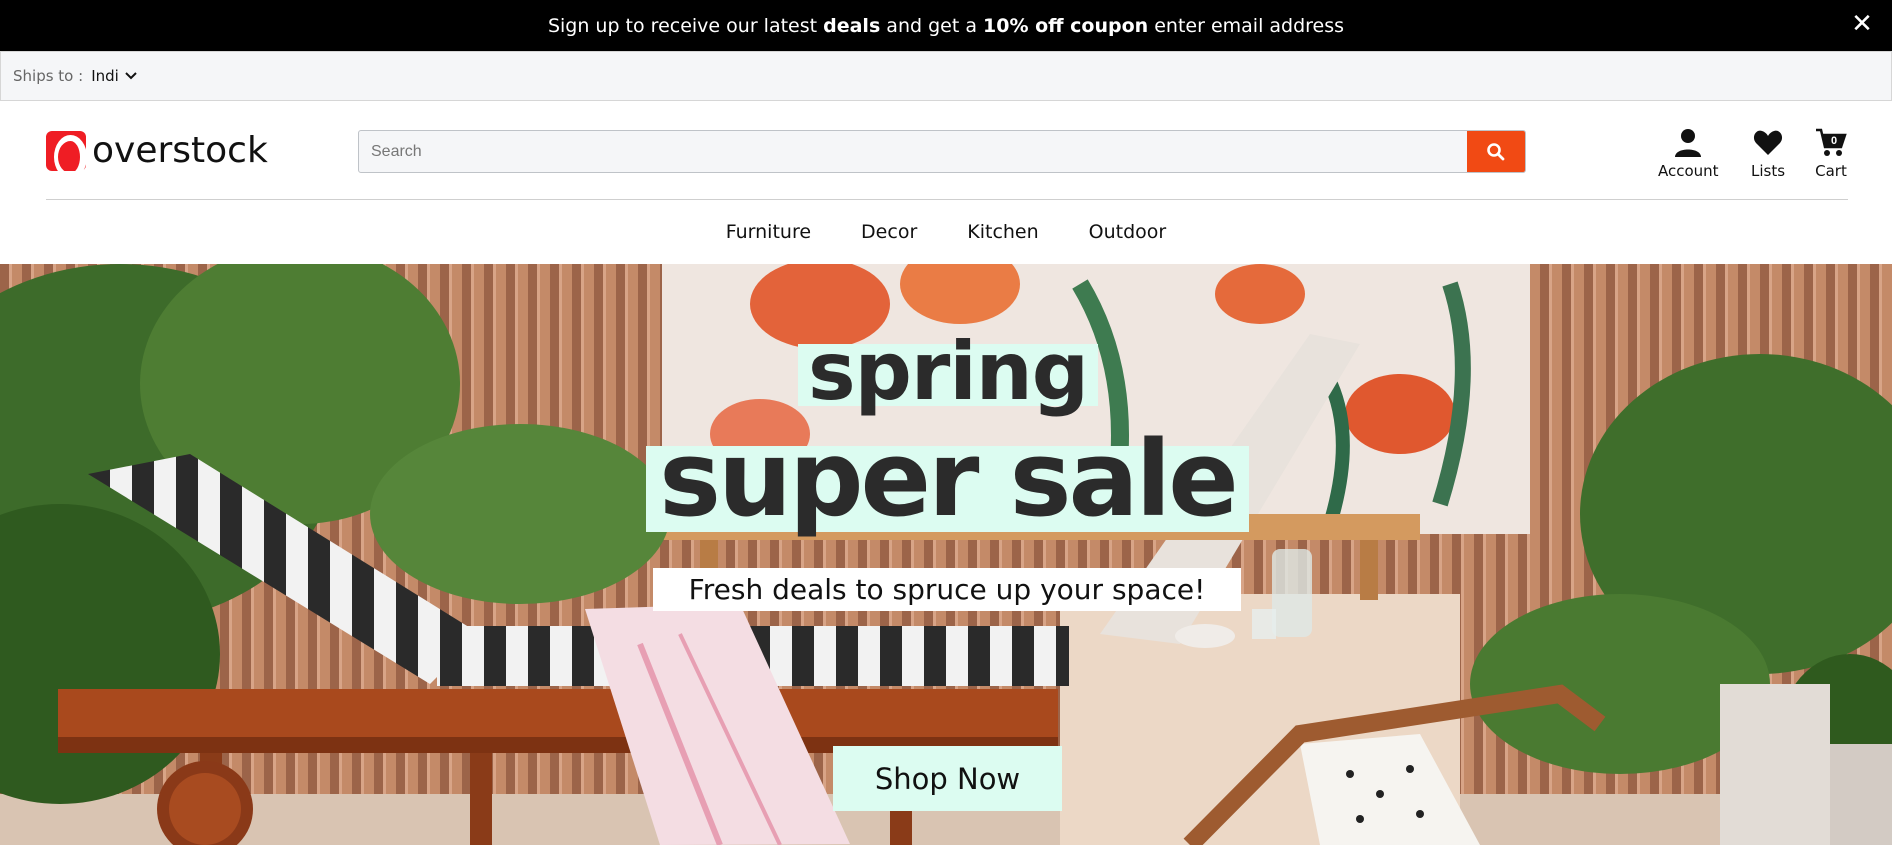 The width and height of the screenshot is (1892, 845). I want to click on promo-text-part: and get a, so click(932, 25).